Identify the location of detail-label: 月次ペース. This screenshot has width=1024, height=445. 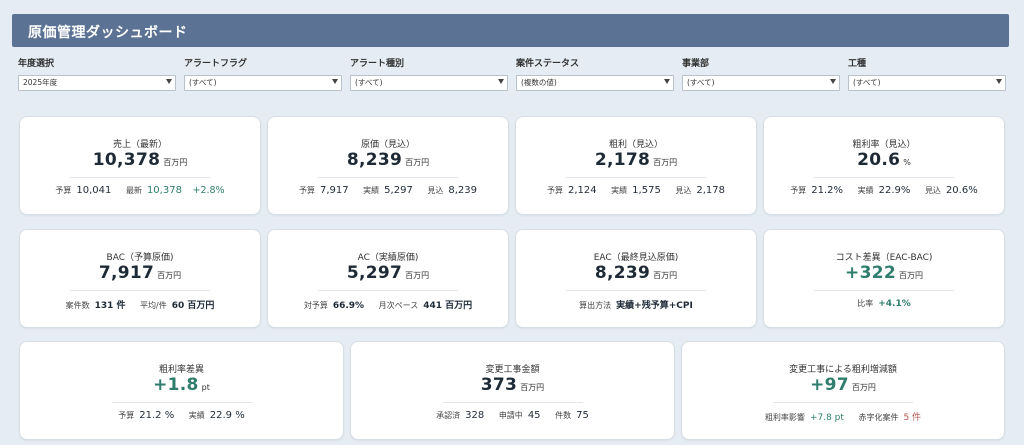
(398, 305).